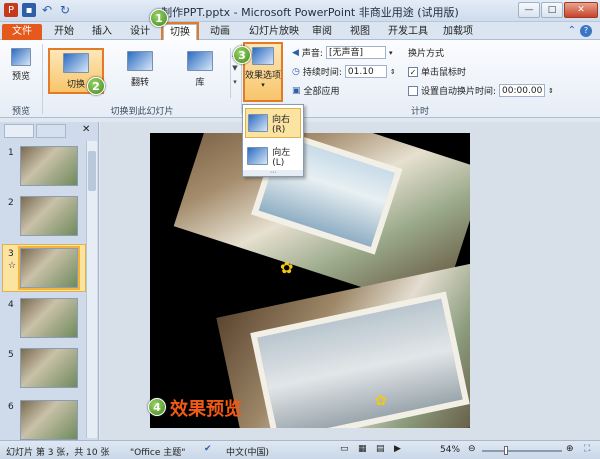  I want to click on sound-select: [无声音], so click(355, 52).